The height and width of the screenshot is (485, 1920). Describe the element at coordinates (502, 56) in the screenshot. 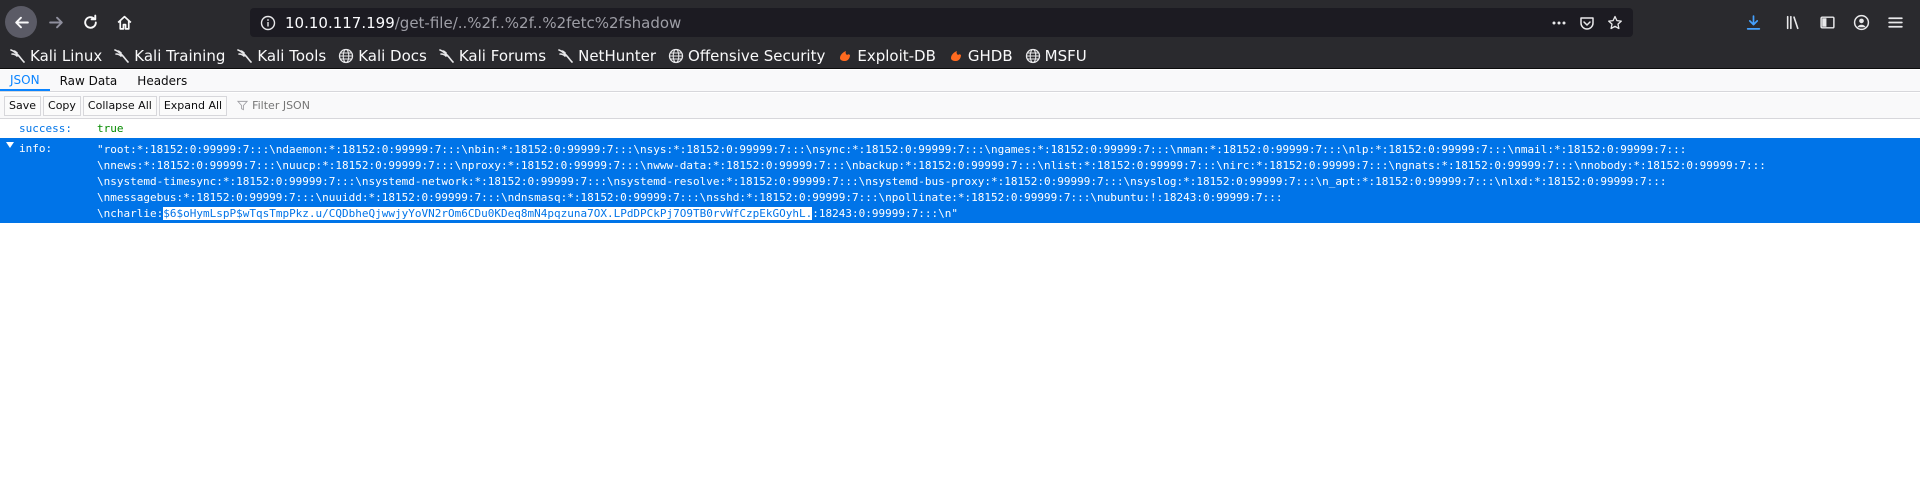

I see `bookmark-label: Kali Forums` at that location.